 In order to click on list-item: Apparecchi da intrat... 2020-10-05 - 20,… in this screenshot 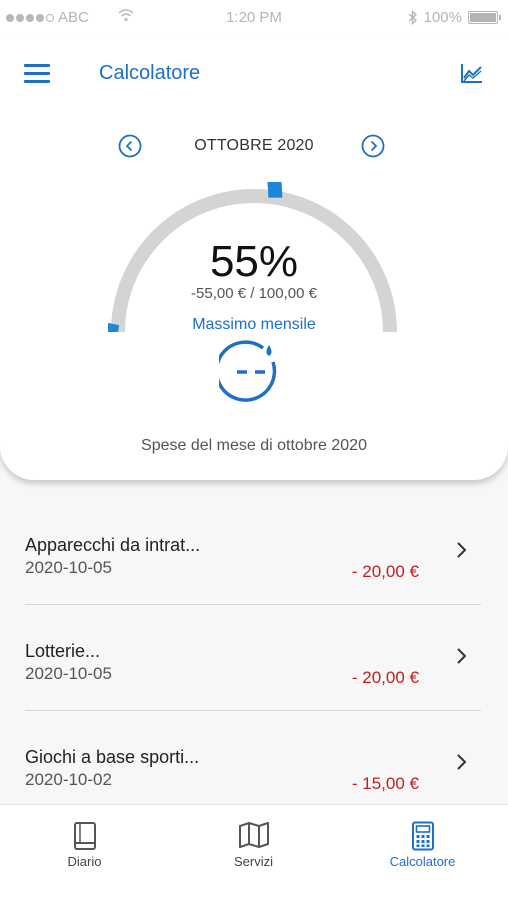, I will do `click(254, 533)`.